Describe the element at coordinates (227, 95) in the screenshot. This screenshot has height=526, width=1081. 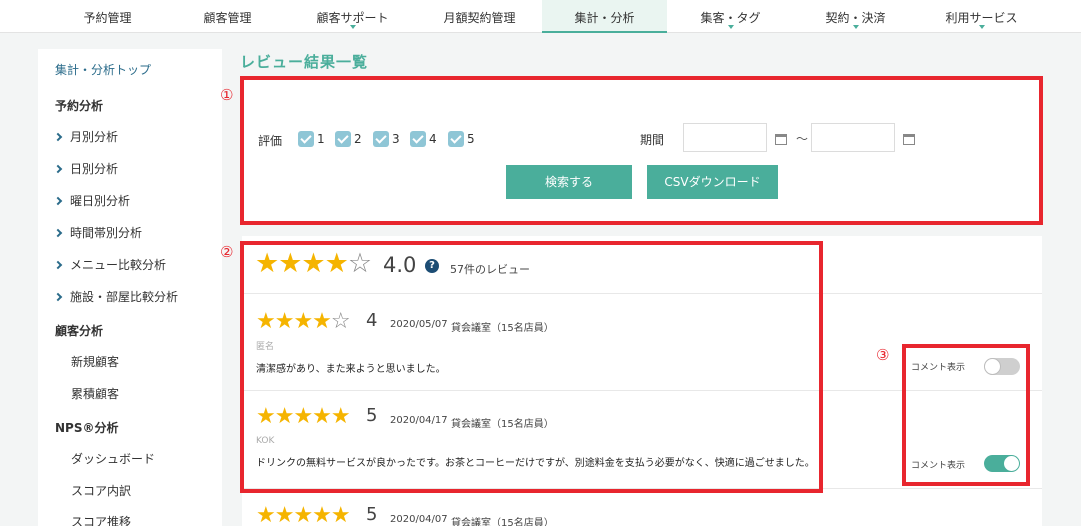
I see `annotation-number: ①` at that location.